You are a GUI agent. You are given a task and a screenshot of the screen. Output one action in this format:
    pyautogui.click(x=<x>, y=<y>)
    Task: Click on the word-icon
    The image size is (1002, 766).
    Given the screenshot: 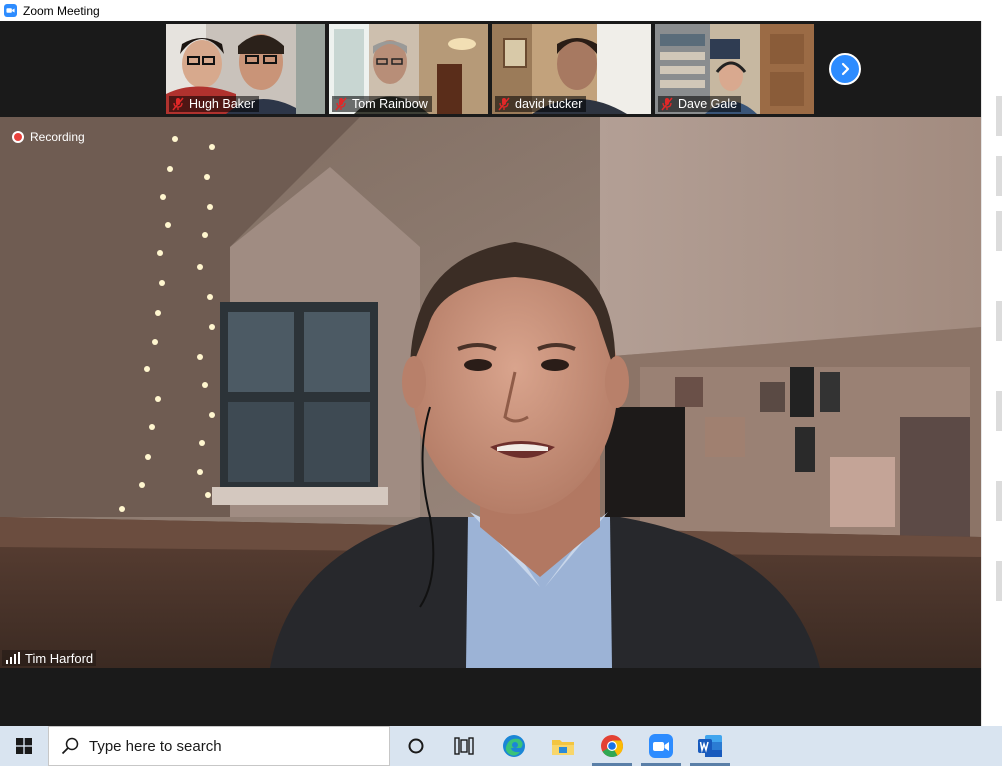 What is the action you would take?
    pyautogui.click(x=710, y=746)
    